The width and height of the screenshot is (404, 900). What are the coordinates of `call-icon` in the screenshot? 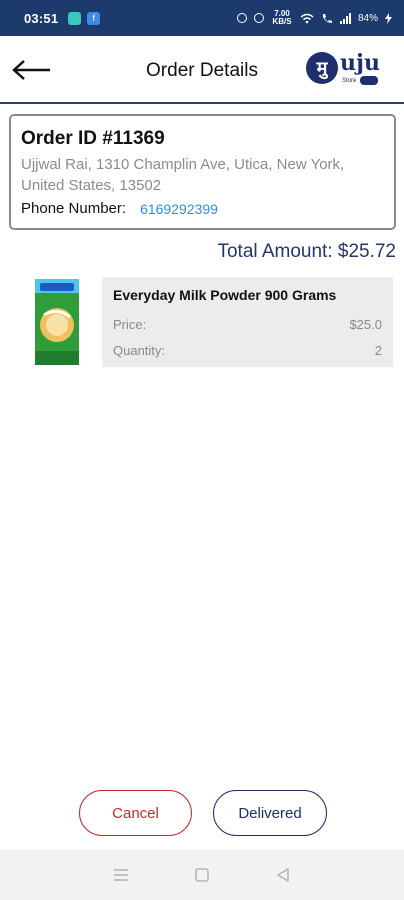 It's located at (327, 18).